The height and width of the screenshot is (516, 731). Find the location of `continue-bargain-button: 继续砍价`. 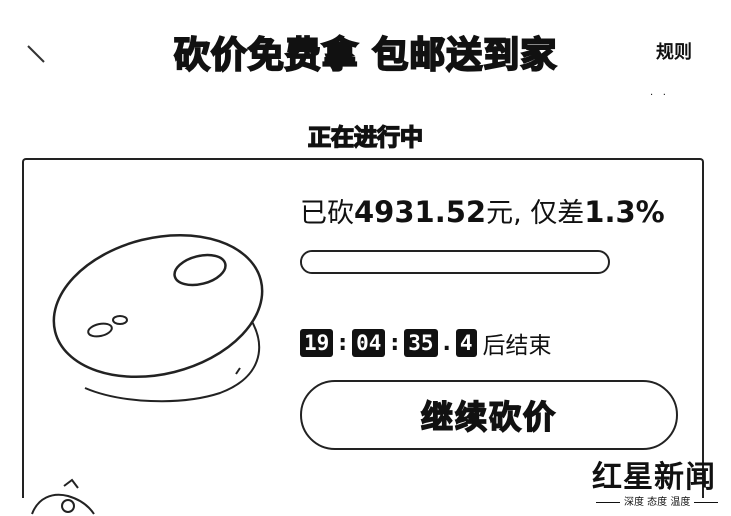

continue-bargain-button: 继续砍价 is located at coordinates (489, 415).